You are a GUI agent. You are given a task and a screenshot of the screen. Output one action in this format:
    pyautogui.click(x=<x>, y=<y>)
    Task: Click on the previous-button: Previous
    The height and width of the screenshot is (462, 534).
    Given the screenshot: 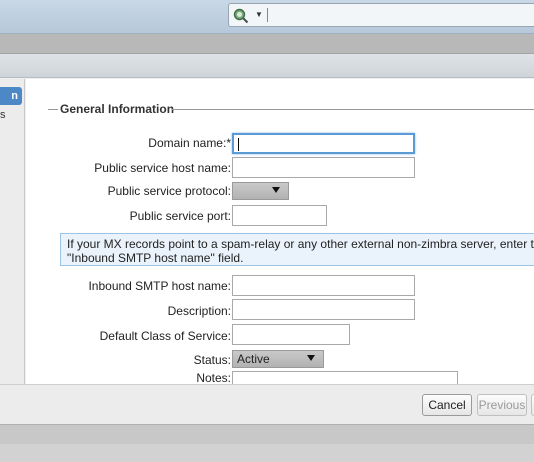 What is the action you would take?
    pyautogui.click(x=502, y=405)
    